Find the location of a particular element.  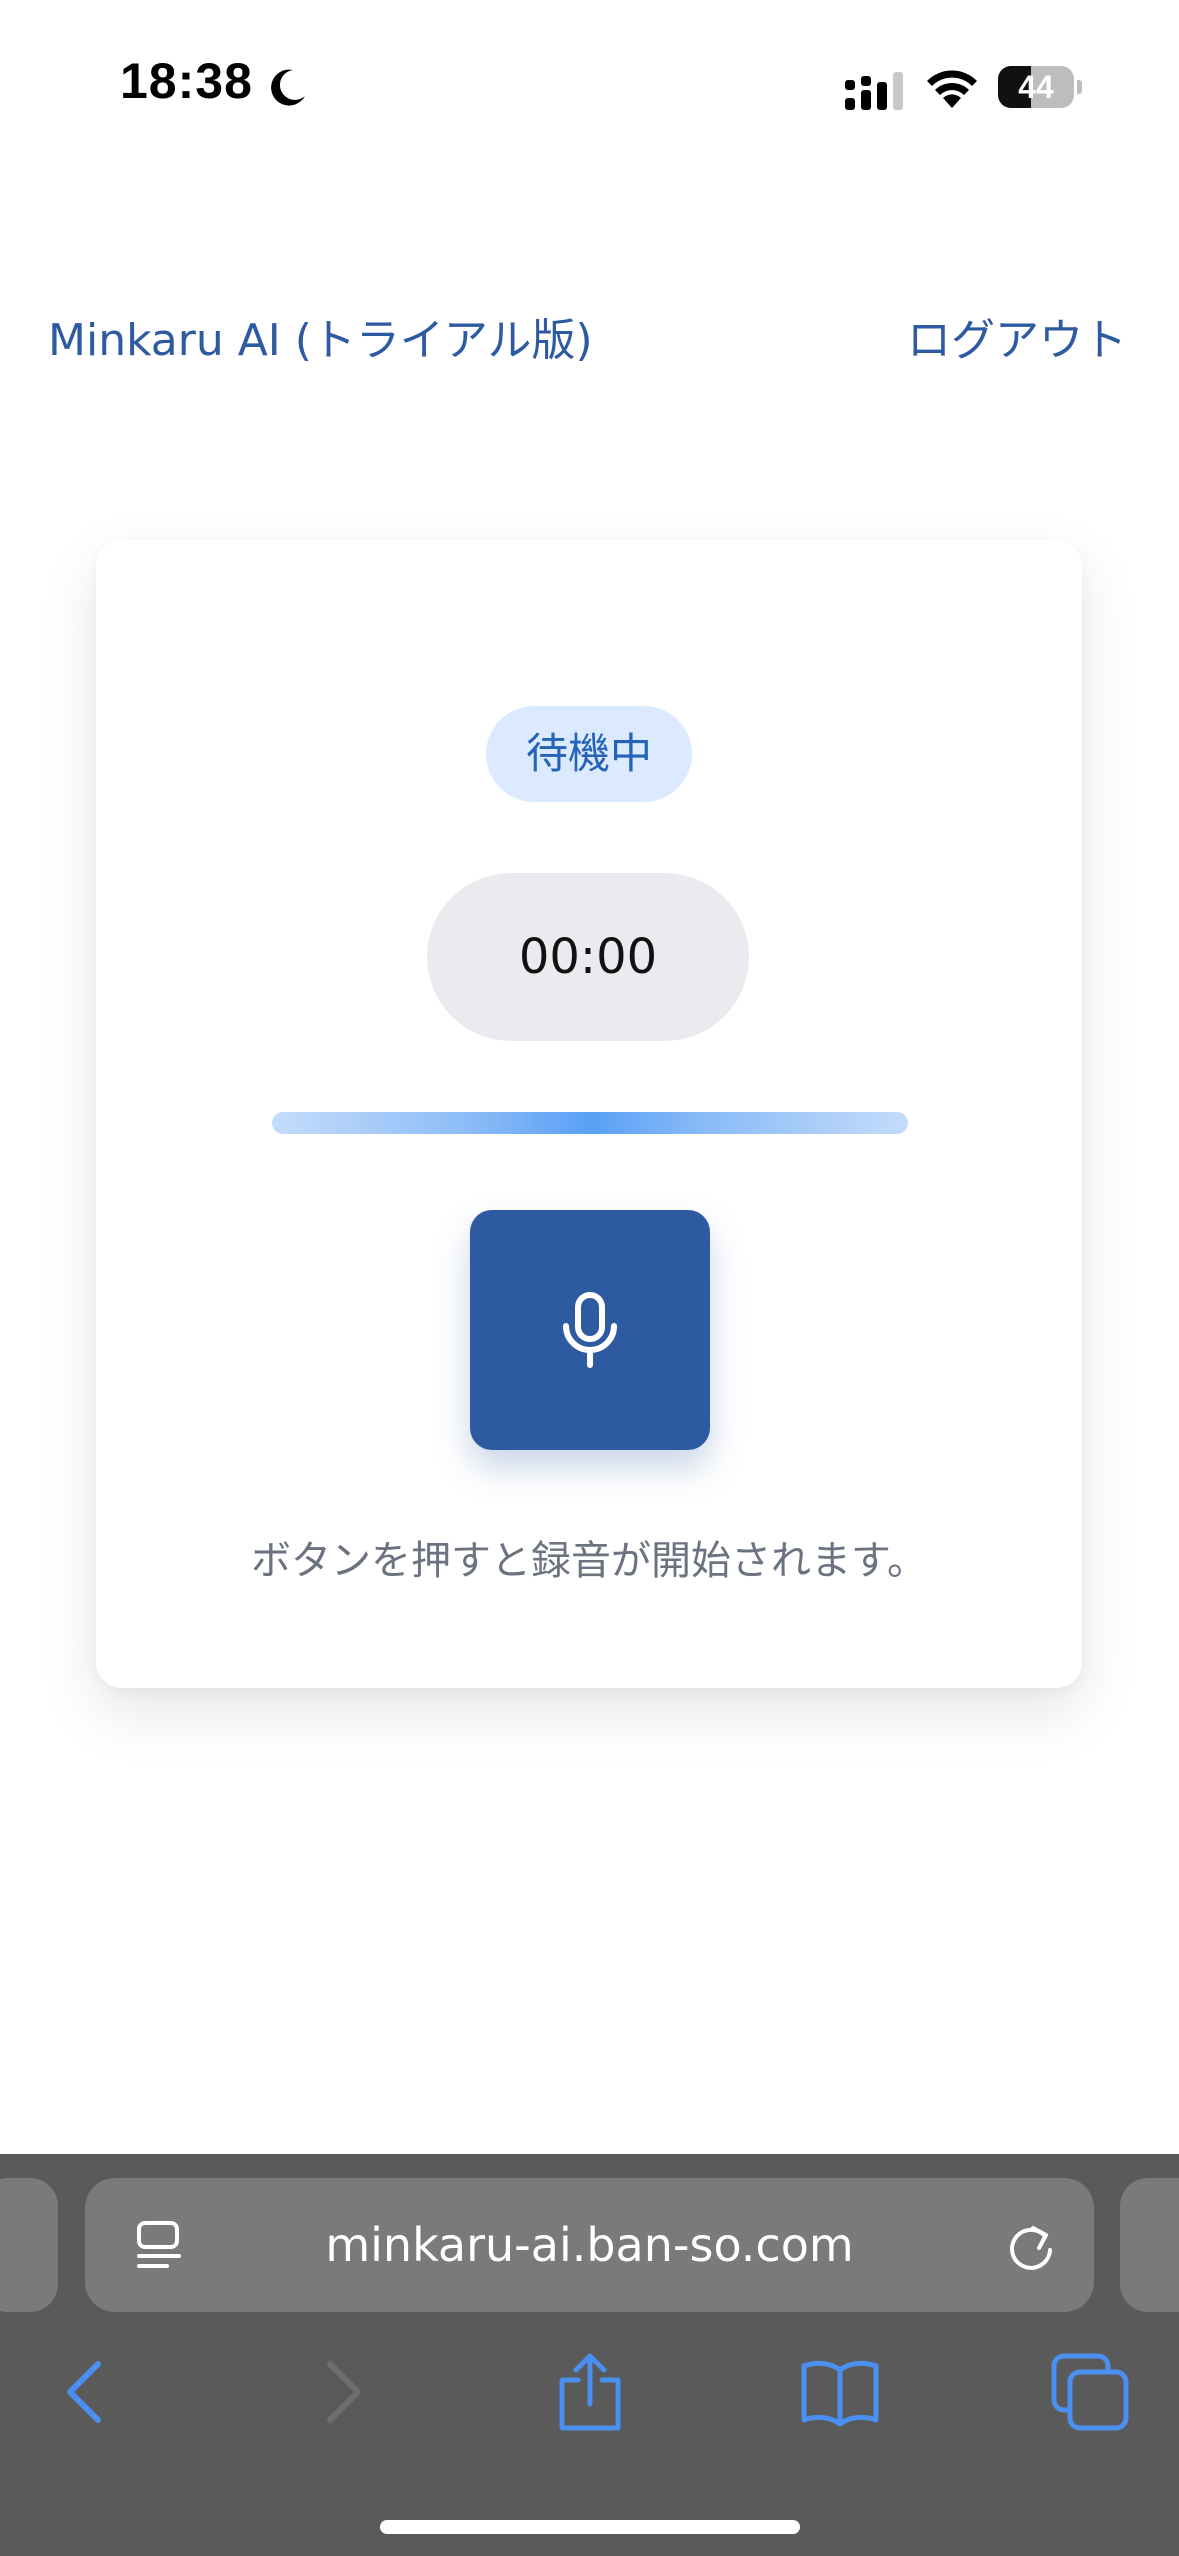

wifi-icon is located at coordinates (952, 89).